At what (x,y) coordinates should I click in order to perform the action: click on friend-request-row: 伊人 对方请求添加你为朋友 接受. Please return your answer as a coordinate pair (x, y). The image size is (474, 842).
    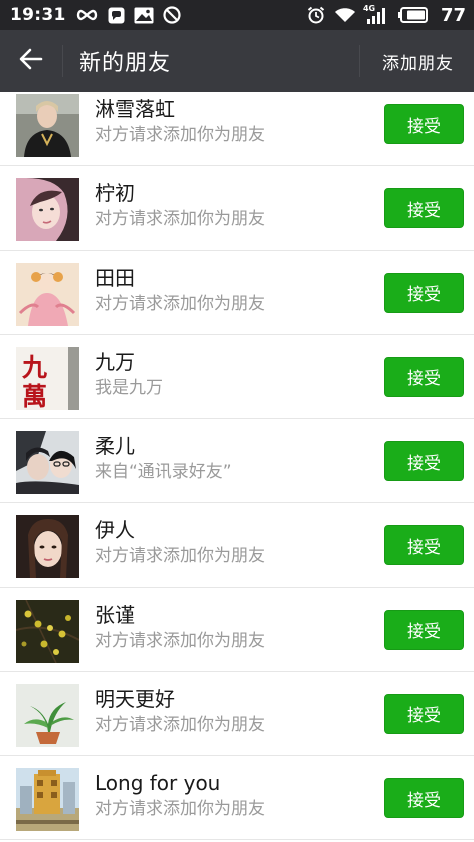
    Looking at the image, I should click on (237, 545).